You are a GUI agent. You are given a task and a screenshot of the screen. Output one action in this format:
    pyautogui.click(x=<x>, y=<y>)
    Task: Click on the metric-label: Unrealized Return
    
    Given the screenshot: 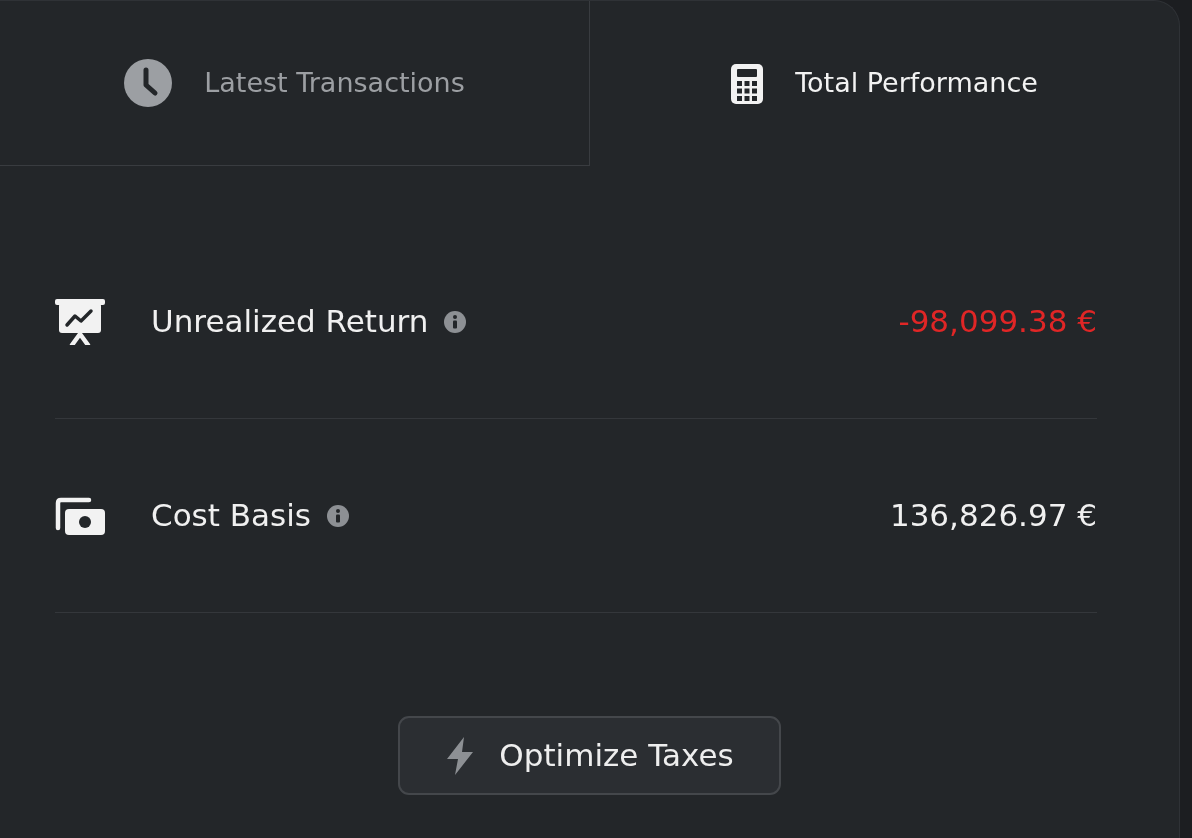 What is the action you would take?
    pyautogui.click(x=290, y=322)
    